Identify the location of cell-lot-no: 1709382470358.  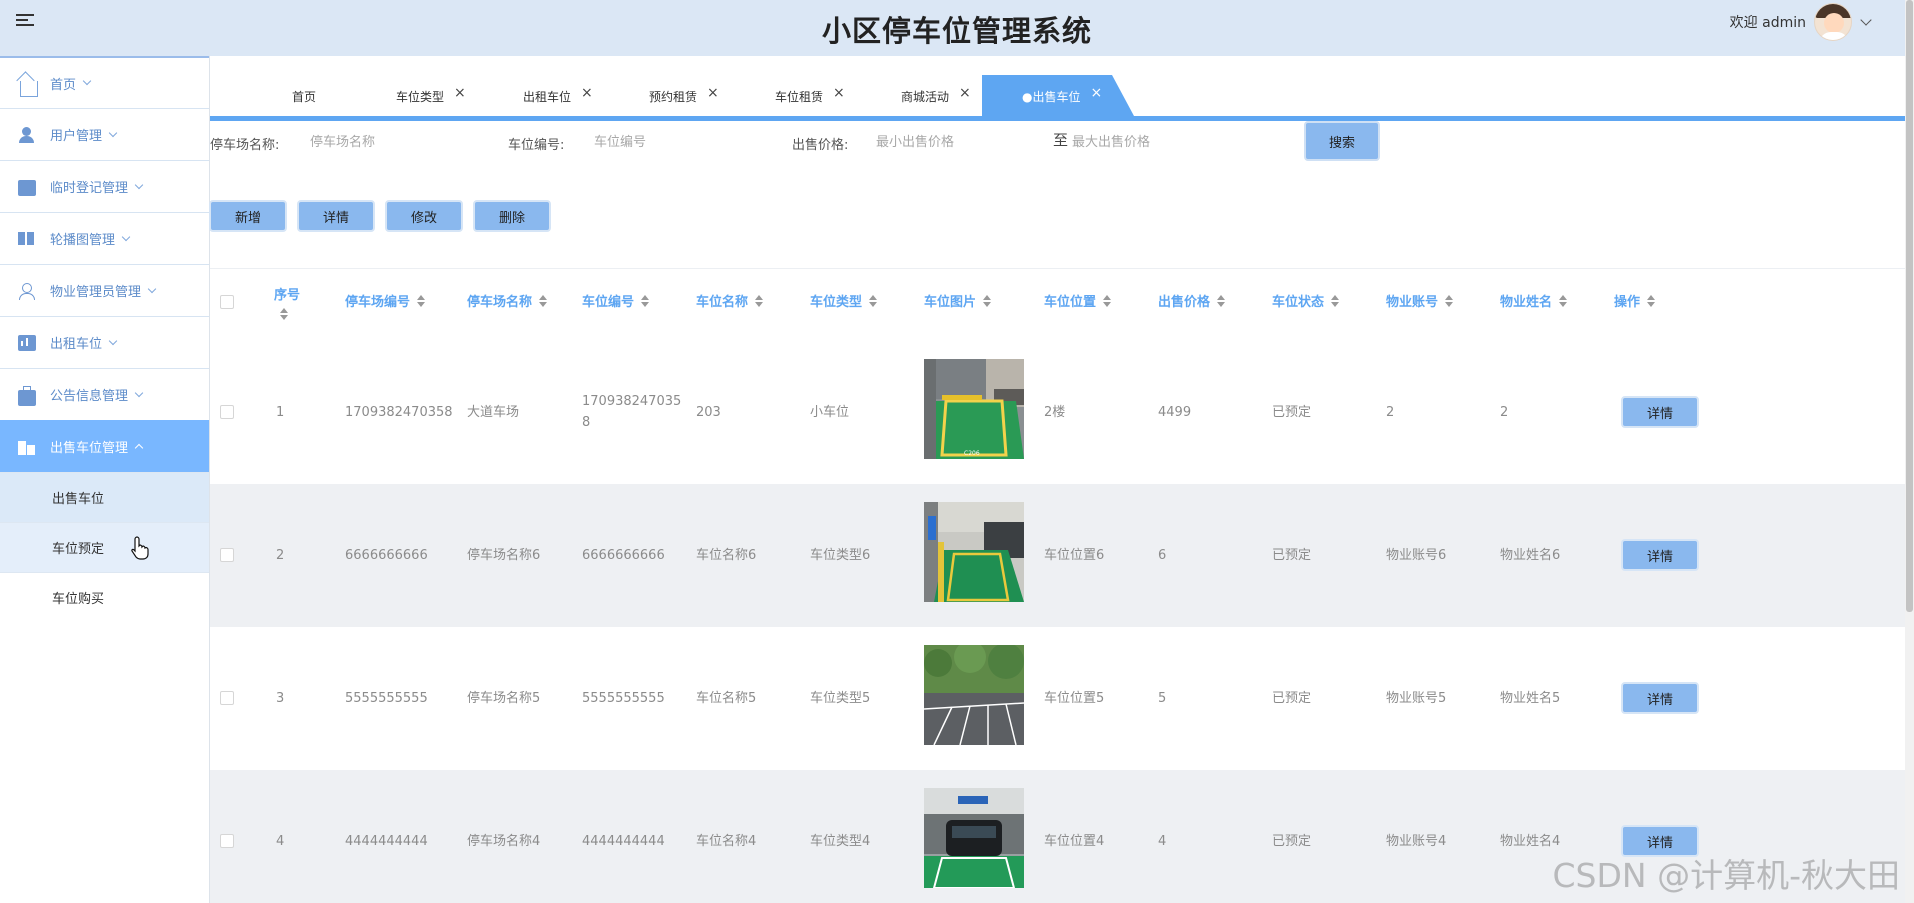
(399, 412).